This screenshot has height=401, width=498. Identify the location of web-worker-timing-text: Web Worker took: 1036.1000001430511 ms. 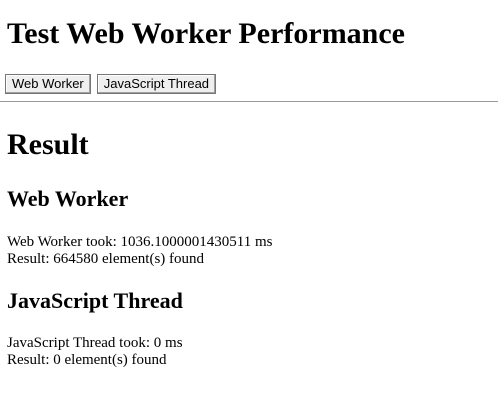
(140, 242).